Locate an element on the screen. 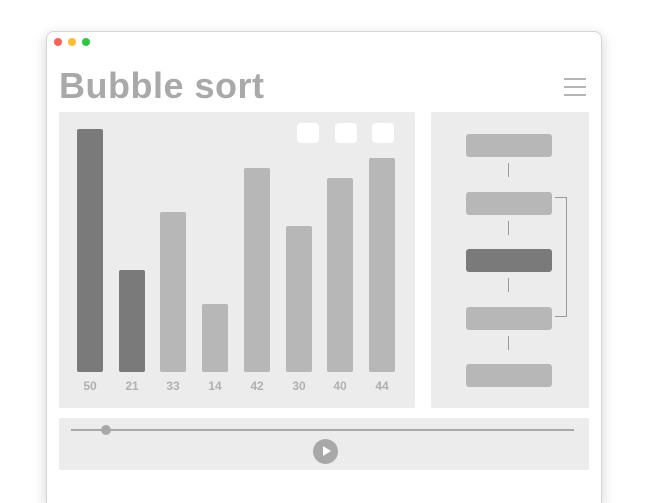  progress-slider-track is located at coordinates (322, 430).